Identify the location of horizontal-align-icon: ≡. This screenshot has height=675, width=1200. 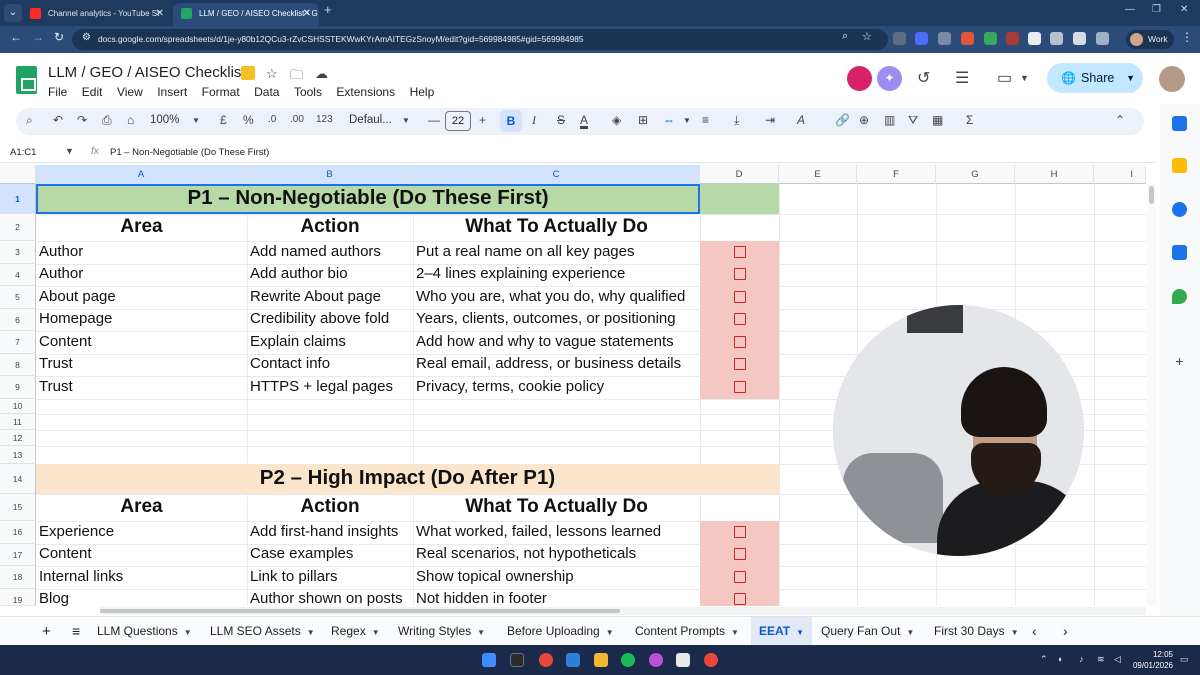
(705, 120).